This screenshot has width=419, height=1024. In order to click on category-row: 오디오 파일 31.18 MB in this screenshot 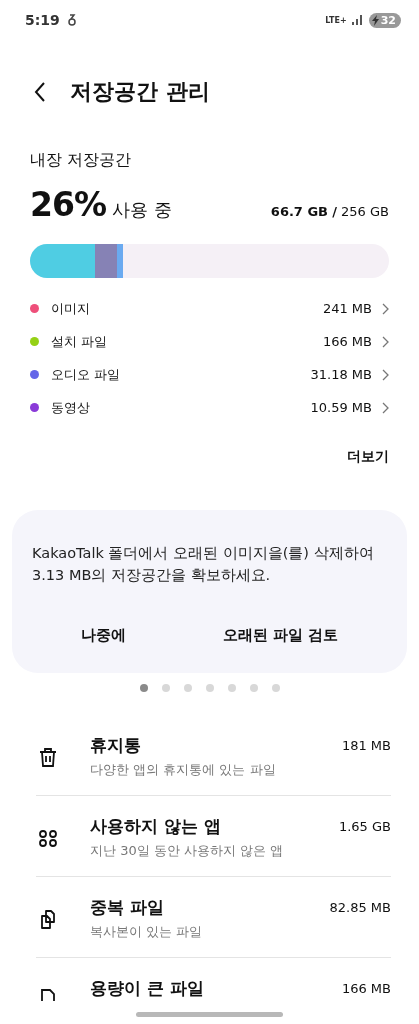, I will do `click(209, 374)`.